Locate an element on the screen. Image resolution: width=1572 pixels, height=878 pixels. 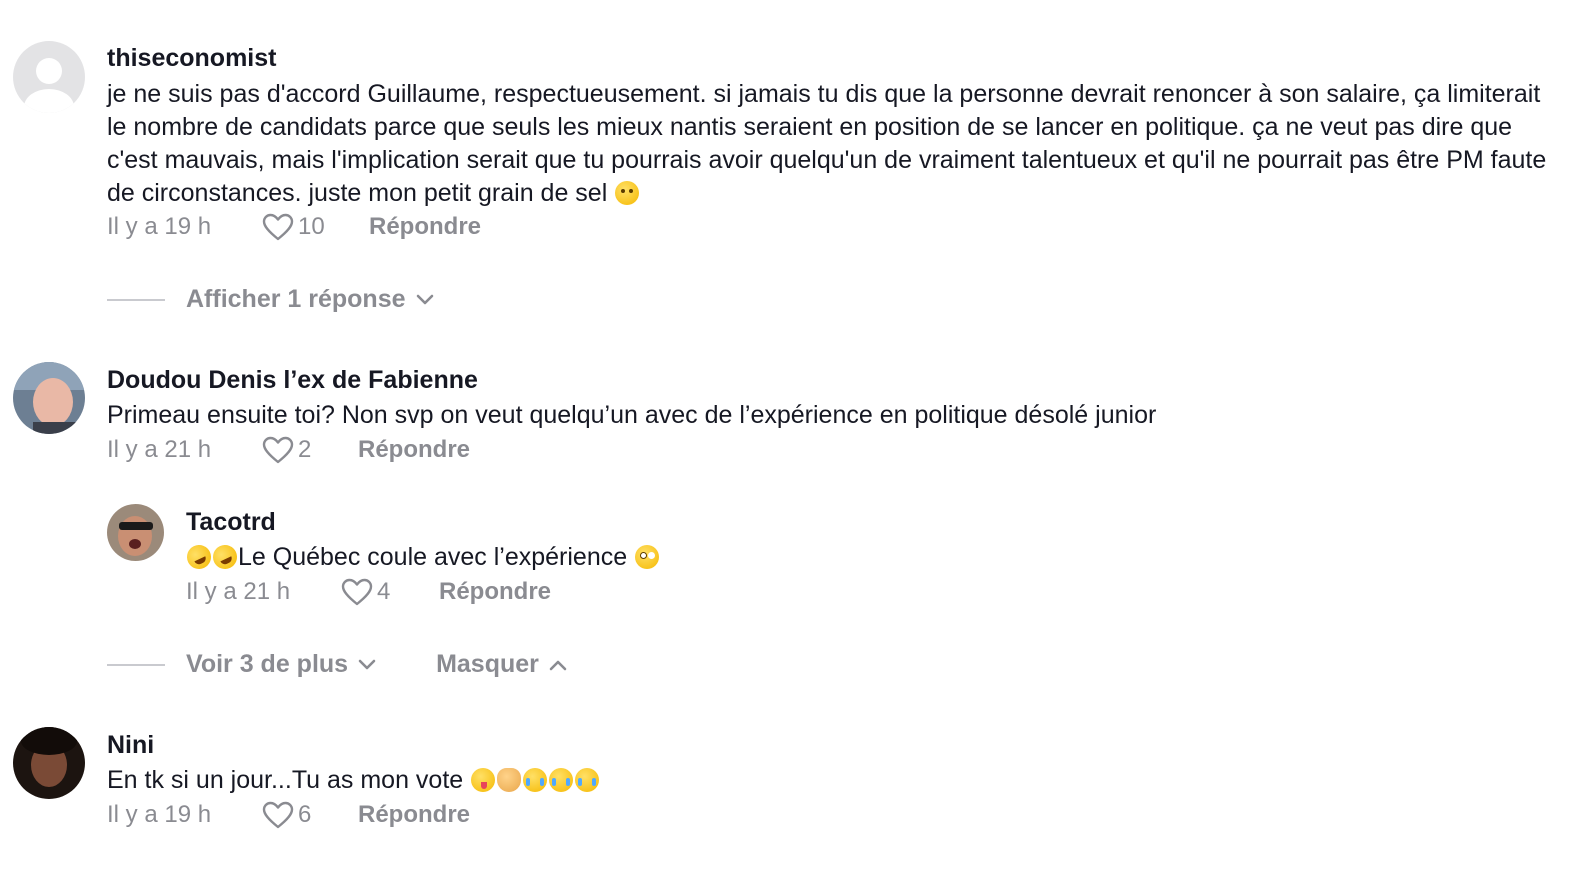
view-more-replies-button: Voir 3 de plus is located at coordinates (281, 664).